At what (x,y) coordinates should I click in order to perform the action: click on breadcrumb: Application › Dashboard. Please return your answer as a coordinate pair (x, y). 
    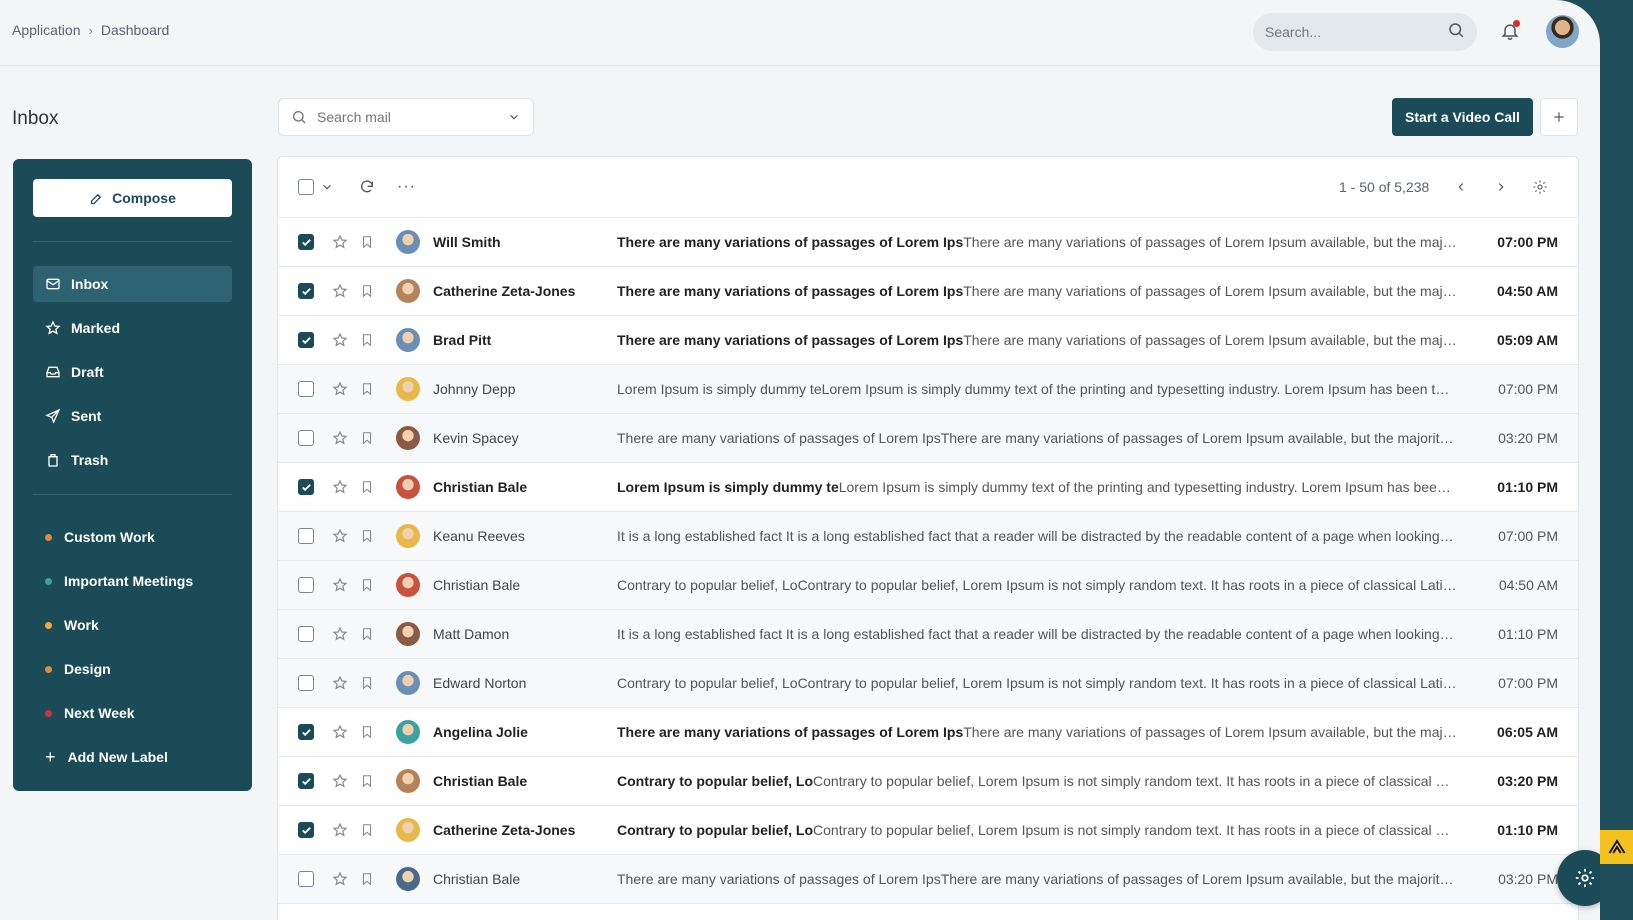
    Looking at the image, I should click on (90, 30).